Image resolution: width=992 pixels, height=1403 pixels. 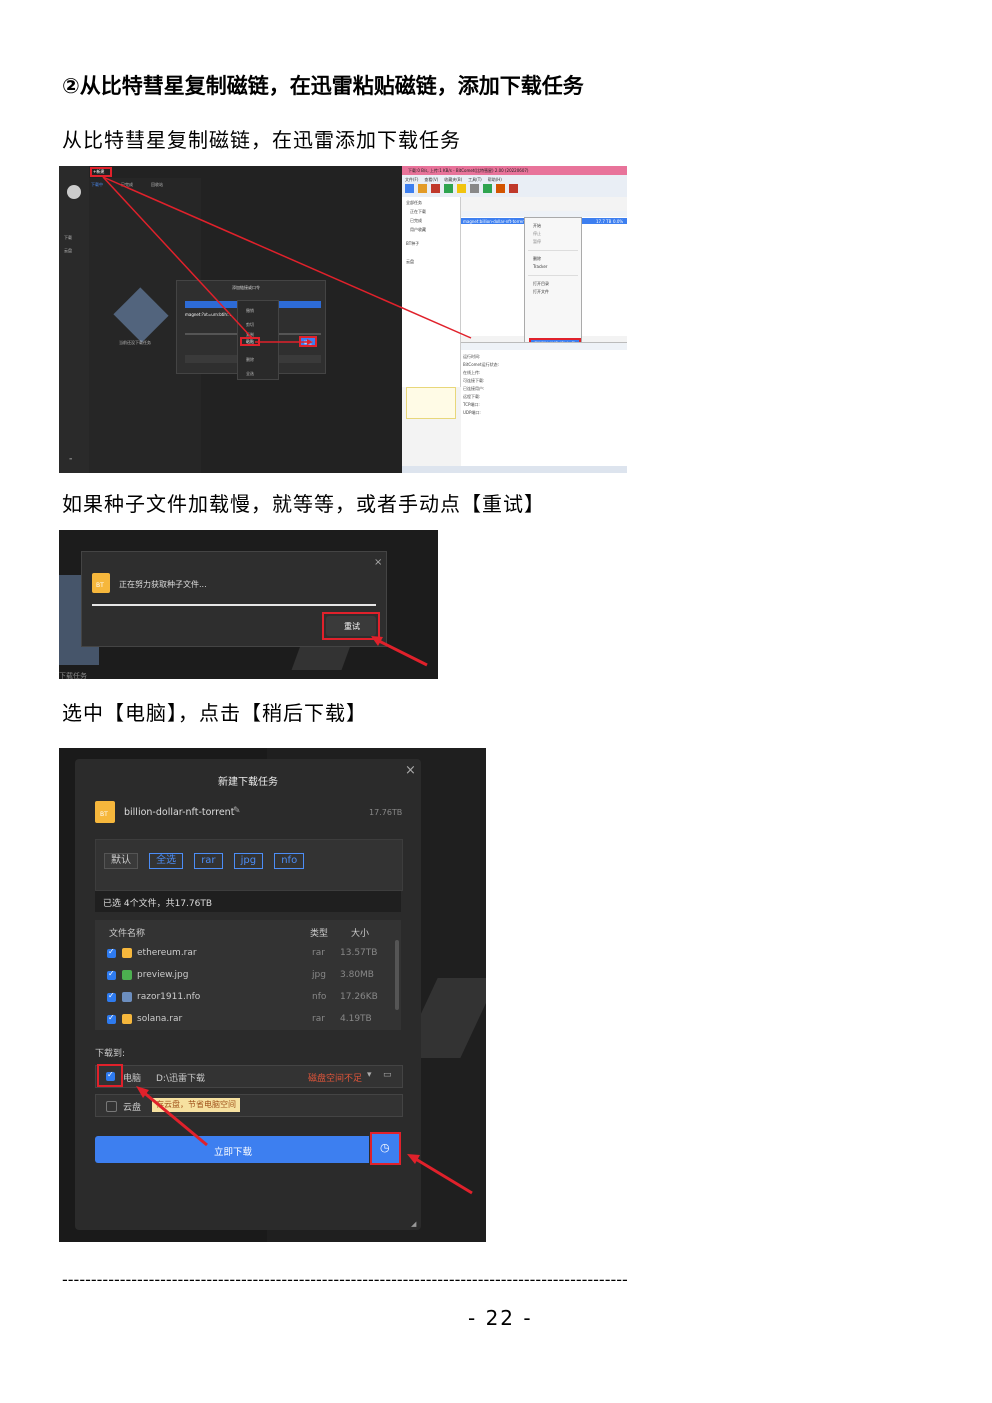 I want to click on section-heading: ②从比特彗星复制磁链，在迅雷粘贴磁链，添加下载任务, so click(x=323, y=86).